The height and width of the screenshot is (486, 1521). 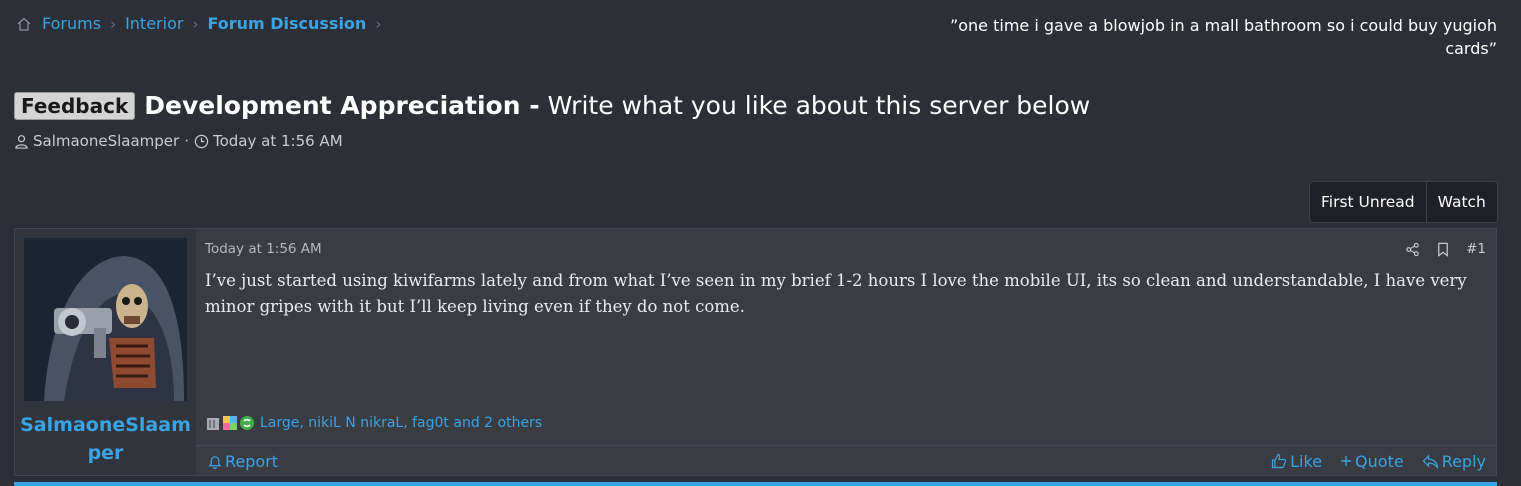 I want to click on clock-icon, so click(x=201, y=141).